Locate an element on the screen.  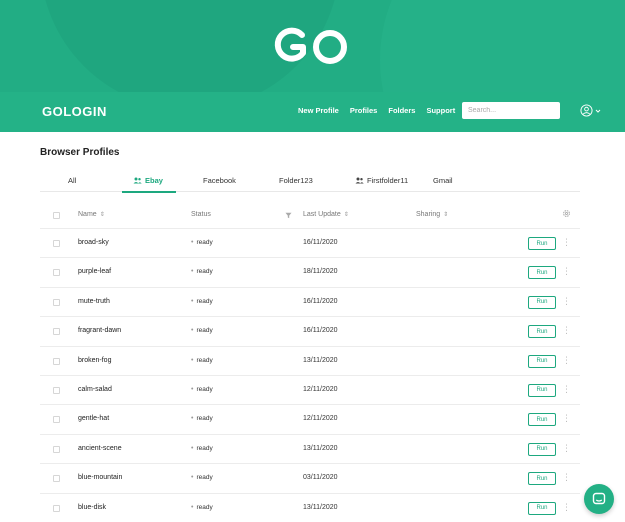
table-header: Name ⇕ Status Last Update ⇕ Sharing ⇕ is located at coordinates (310, 216).